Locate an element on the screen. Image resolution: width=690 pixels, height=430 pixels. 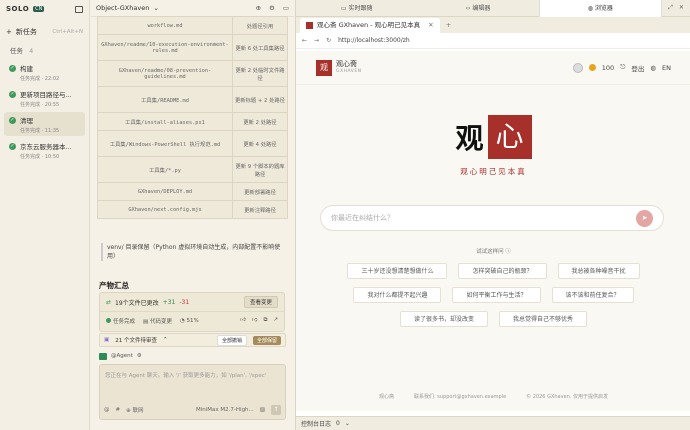
venv-note: venv/ 目录保留（Python 虚拟环境自动生成，内部配置不影响使用） is located at coordinates (192, 252).